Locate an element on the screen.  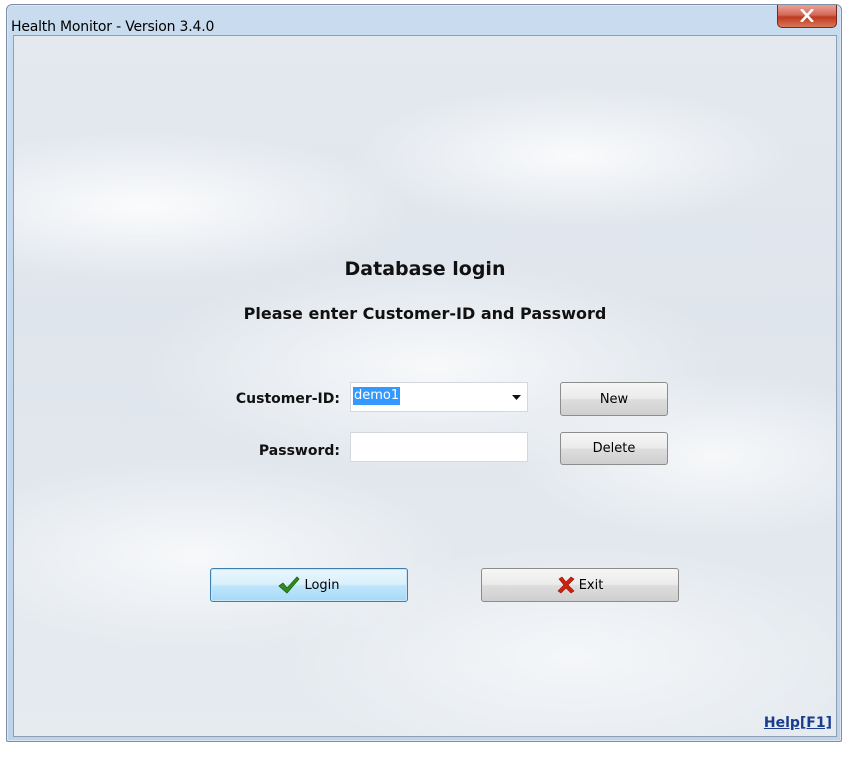
login-button: Login is located at coordinates (309, 585).